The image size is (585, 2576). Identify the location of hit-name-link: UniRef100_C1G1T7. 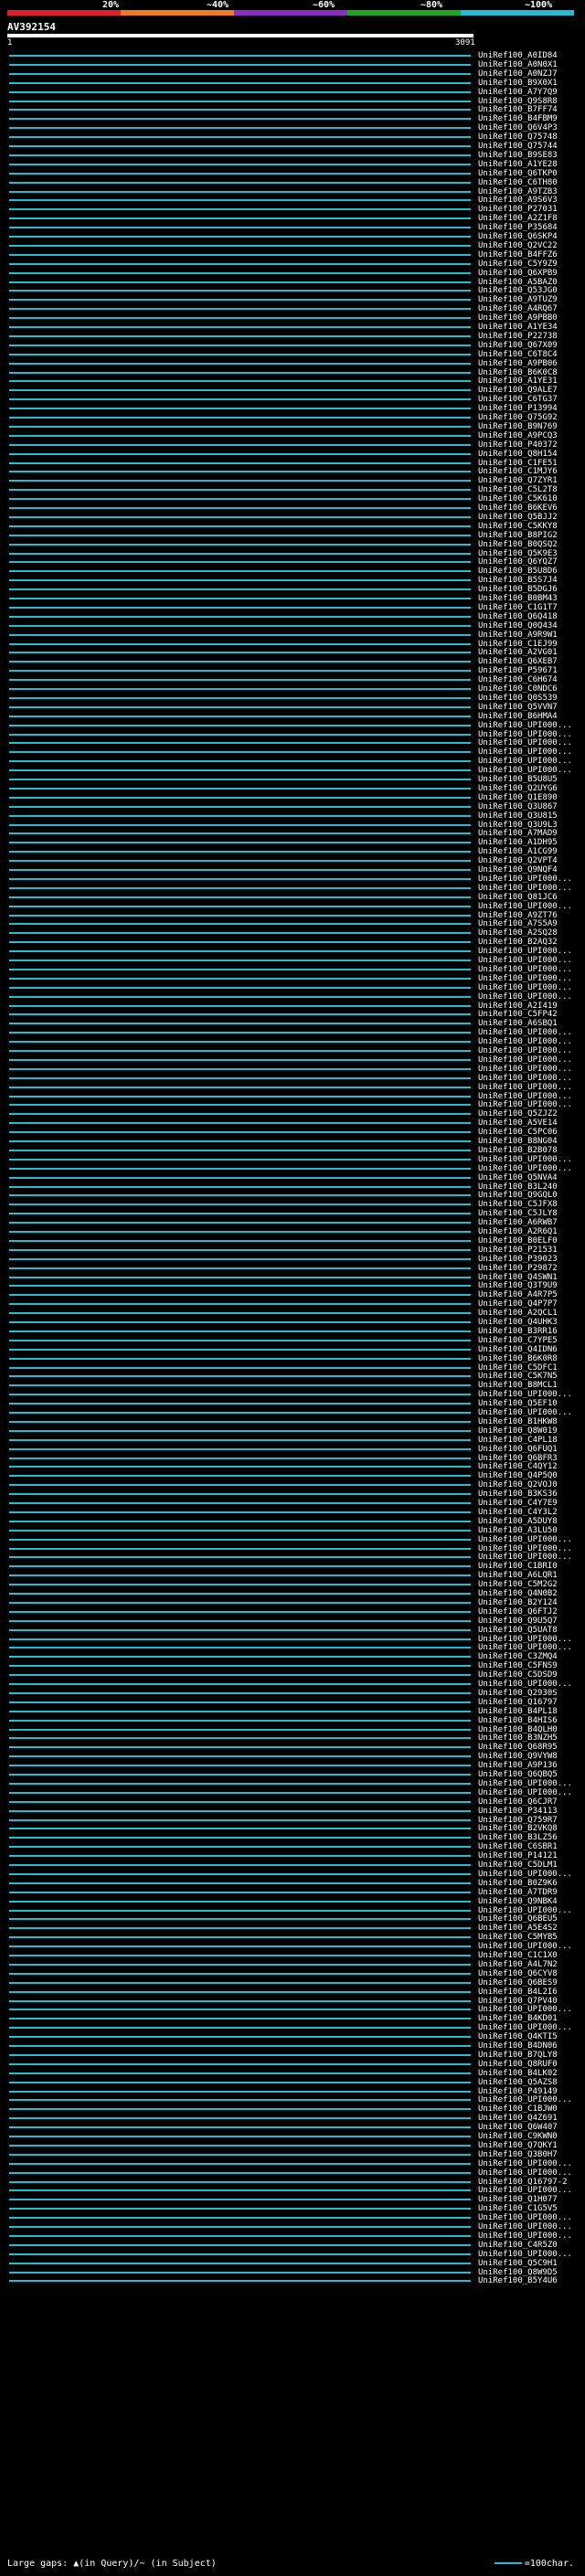
(518, 607).